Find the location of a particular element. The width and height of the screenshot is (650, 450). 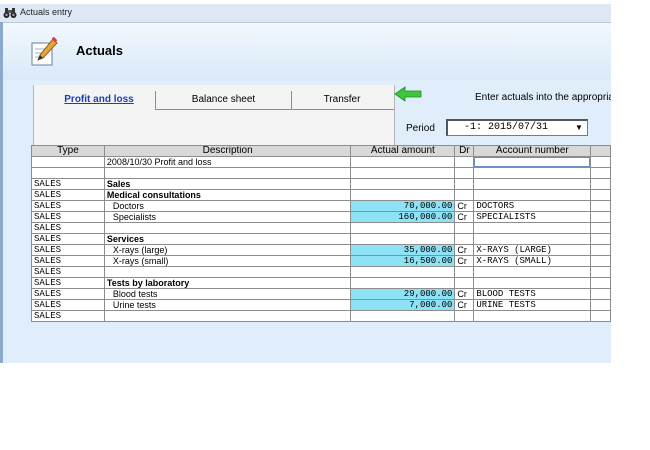

binoculars-icon is located at coordinates (10, 13).